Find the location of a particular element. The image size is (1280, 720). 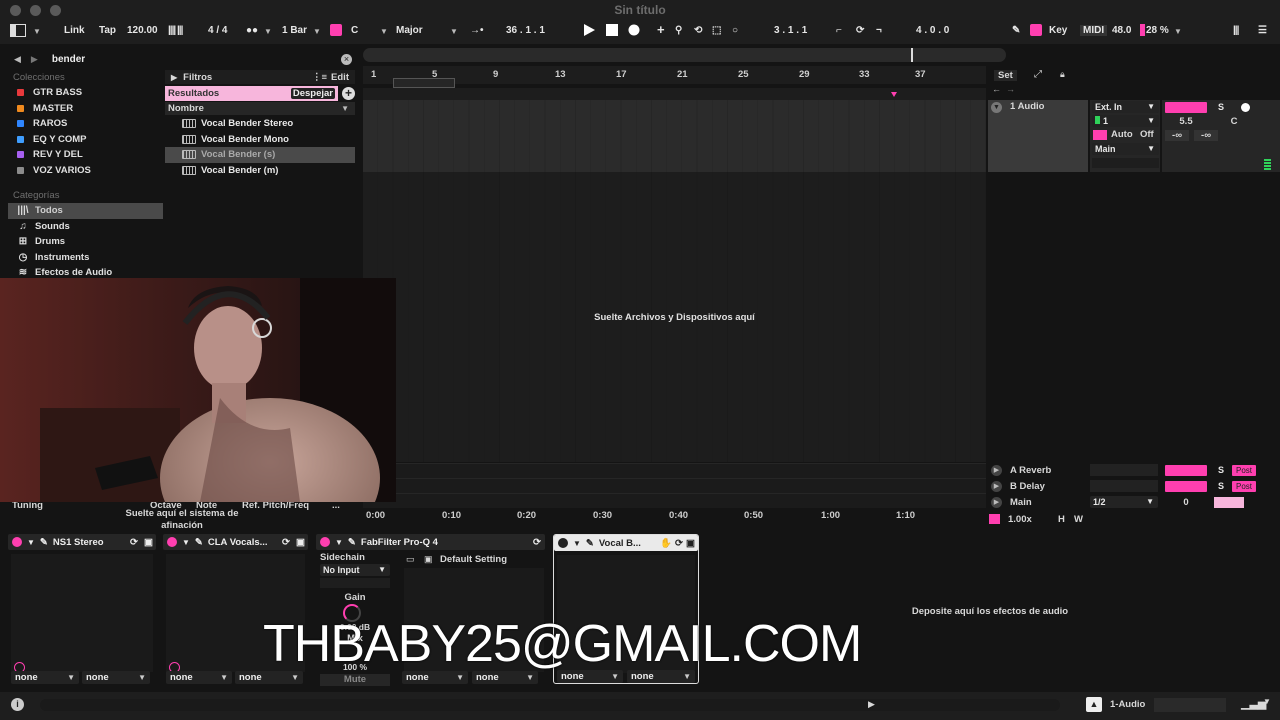

eject-icon: ▲ is located at coordinates (1094, 704).